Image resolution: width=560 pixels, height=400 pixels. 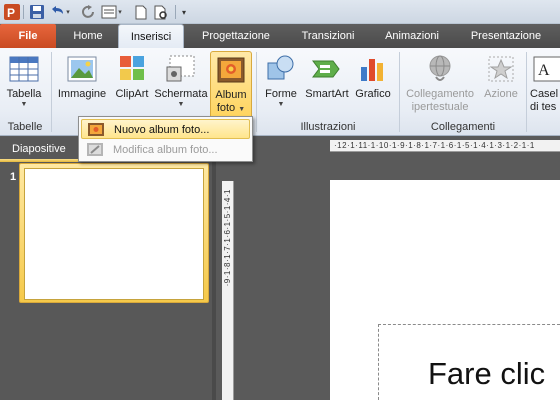 I want to click on album-foto-label-line2: foto, so click(x=226, y=108).